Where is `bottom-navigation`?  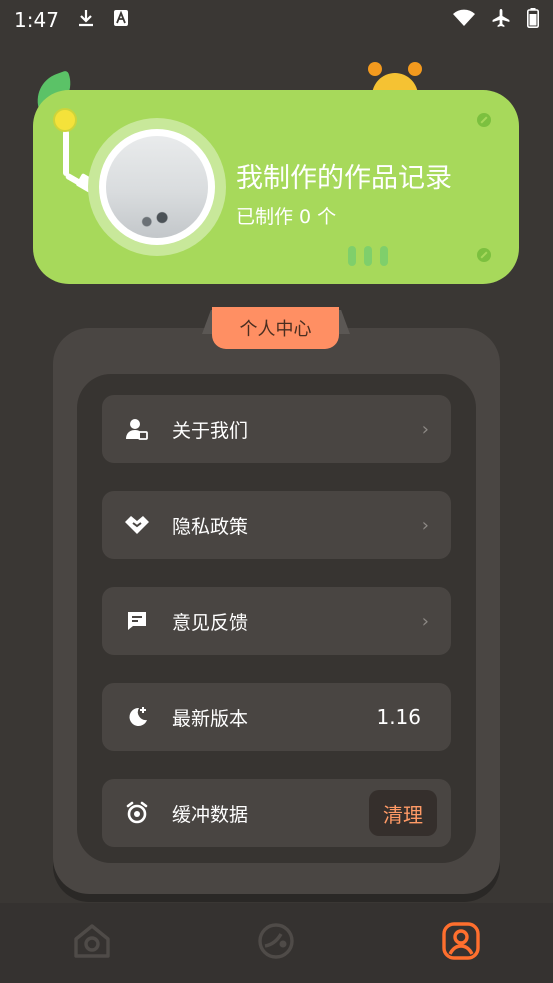
bottom-navigation is located at coordinates (276, 943).